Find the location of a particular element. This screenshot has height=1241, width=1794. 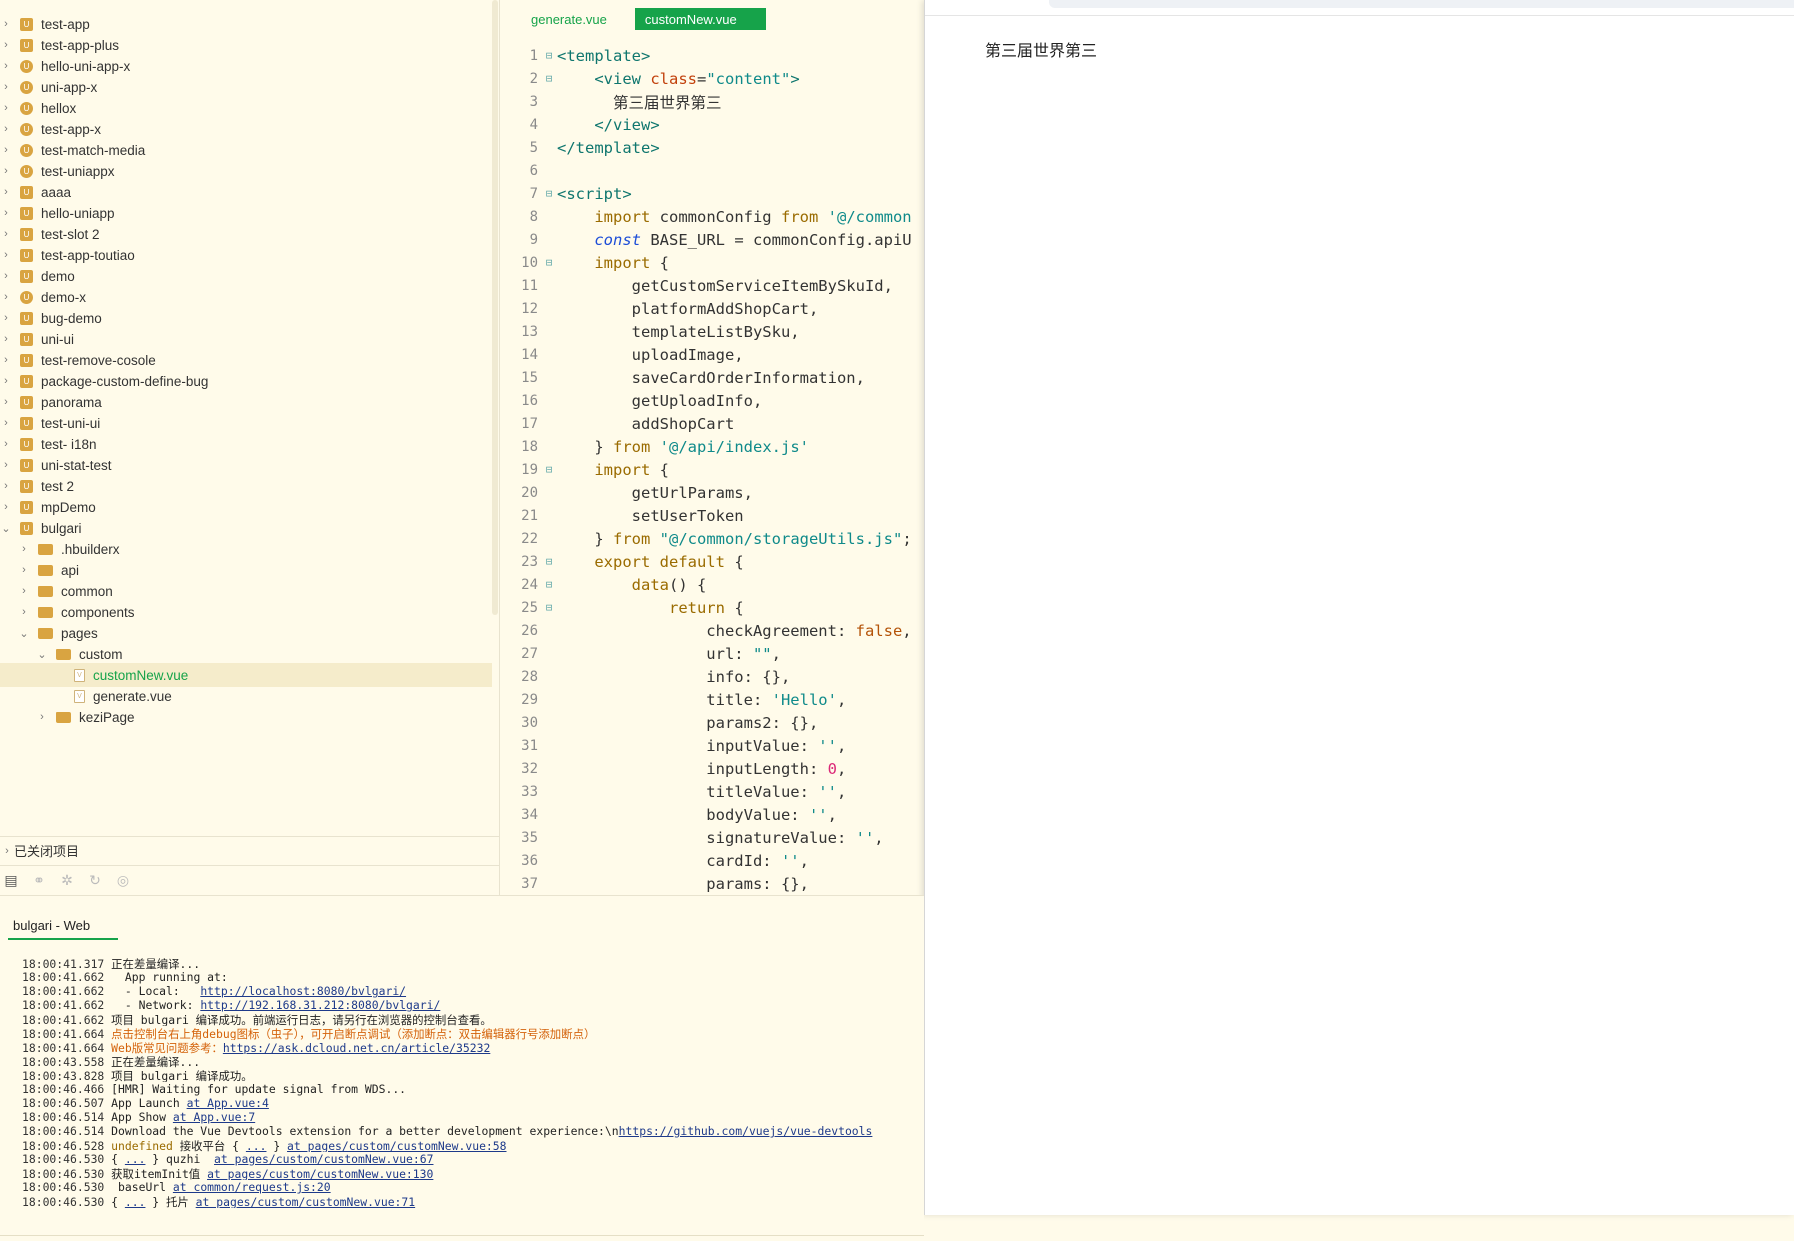

code-line: 25 ⊟ return { is located at coordinates (622, 607).